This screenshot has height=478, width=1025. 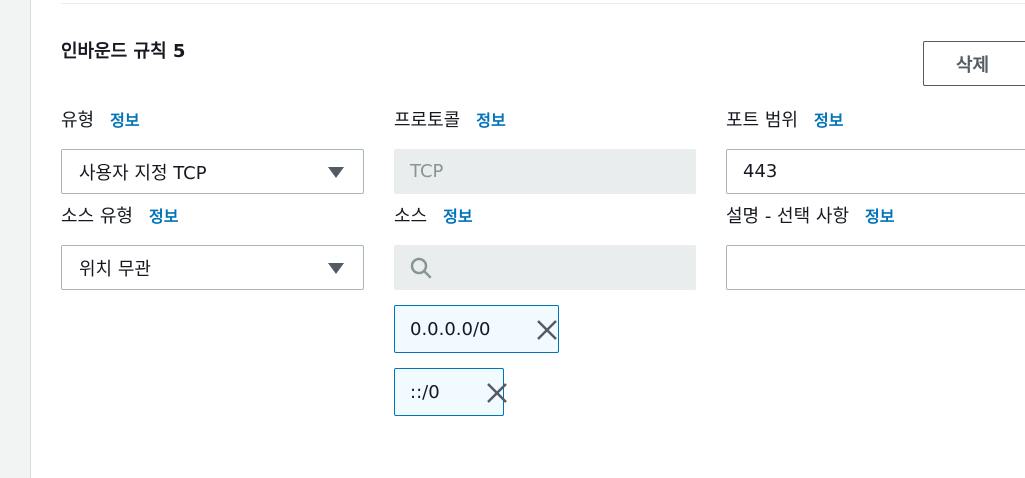 I want to click on search-icon, so click(x=421, y=268).